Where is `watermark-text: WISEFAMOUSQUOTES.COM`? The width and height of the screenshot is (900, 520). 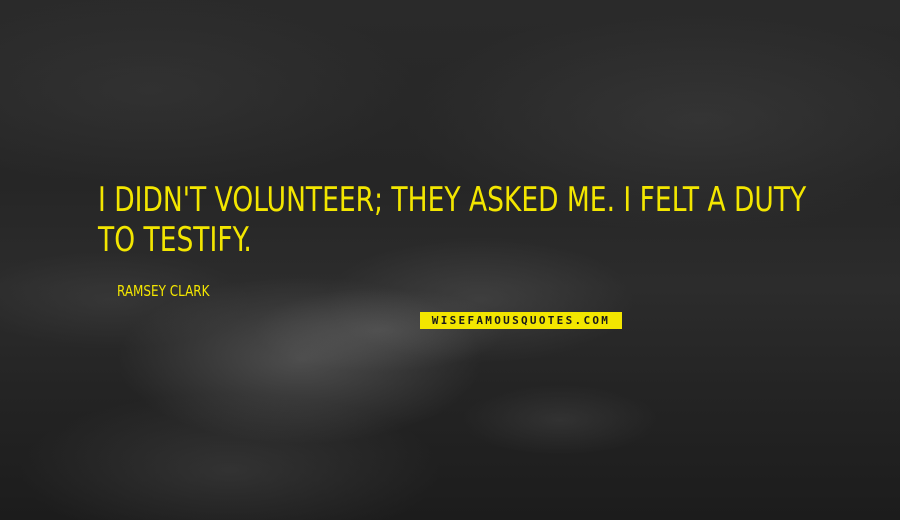
watermark-text: WISEFAMOUSQUOTES.COM is located at coordinates (521, 320).